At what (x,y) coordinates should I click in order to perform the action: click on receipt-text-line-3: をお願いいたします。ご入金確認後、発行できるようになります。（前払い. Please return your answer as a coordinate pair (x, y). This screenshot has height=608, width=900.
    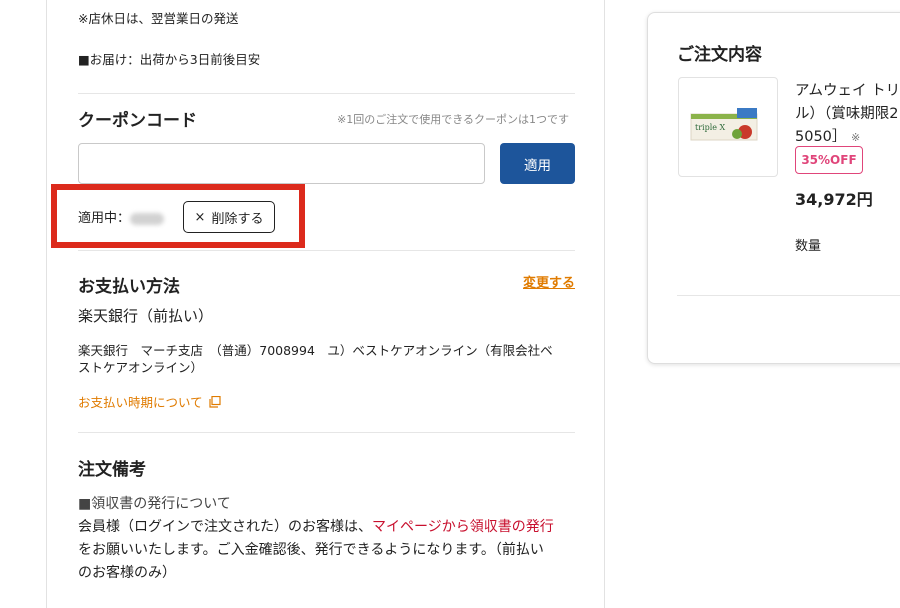
    Looking at the image, I should click on (311, 550).